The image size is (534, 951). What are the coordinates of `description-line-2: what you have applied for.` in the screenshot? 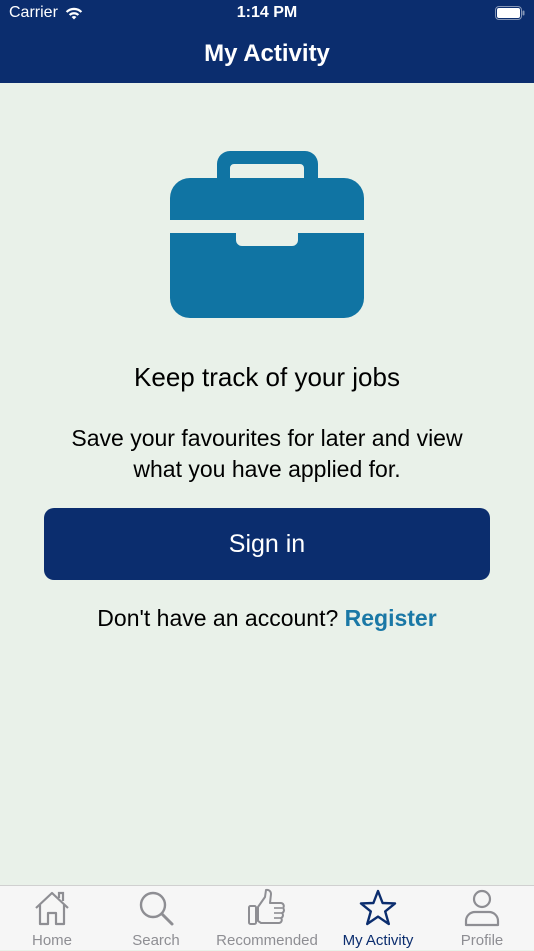 It's located at (267, 469).